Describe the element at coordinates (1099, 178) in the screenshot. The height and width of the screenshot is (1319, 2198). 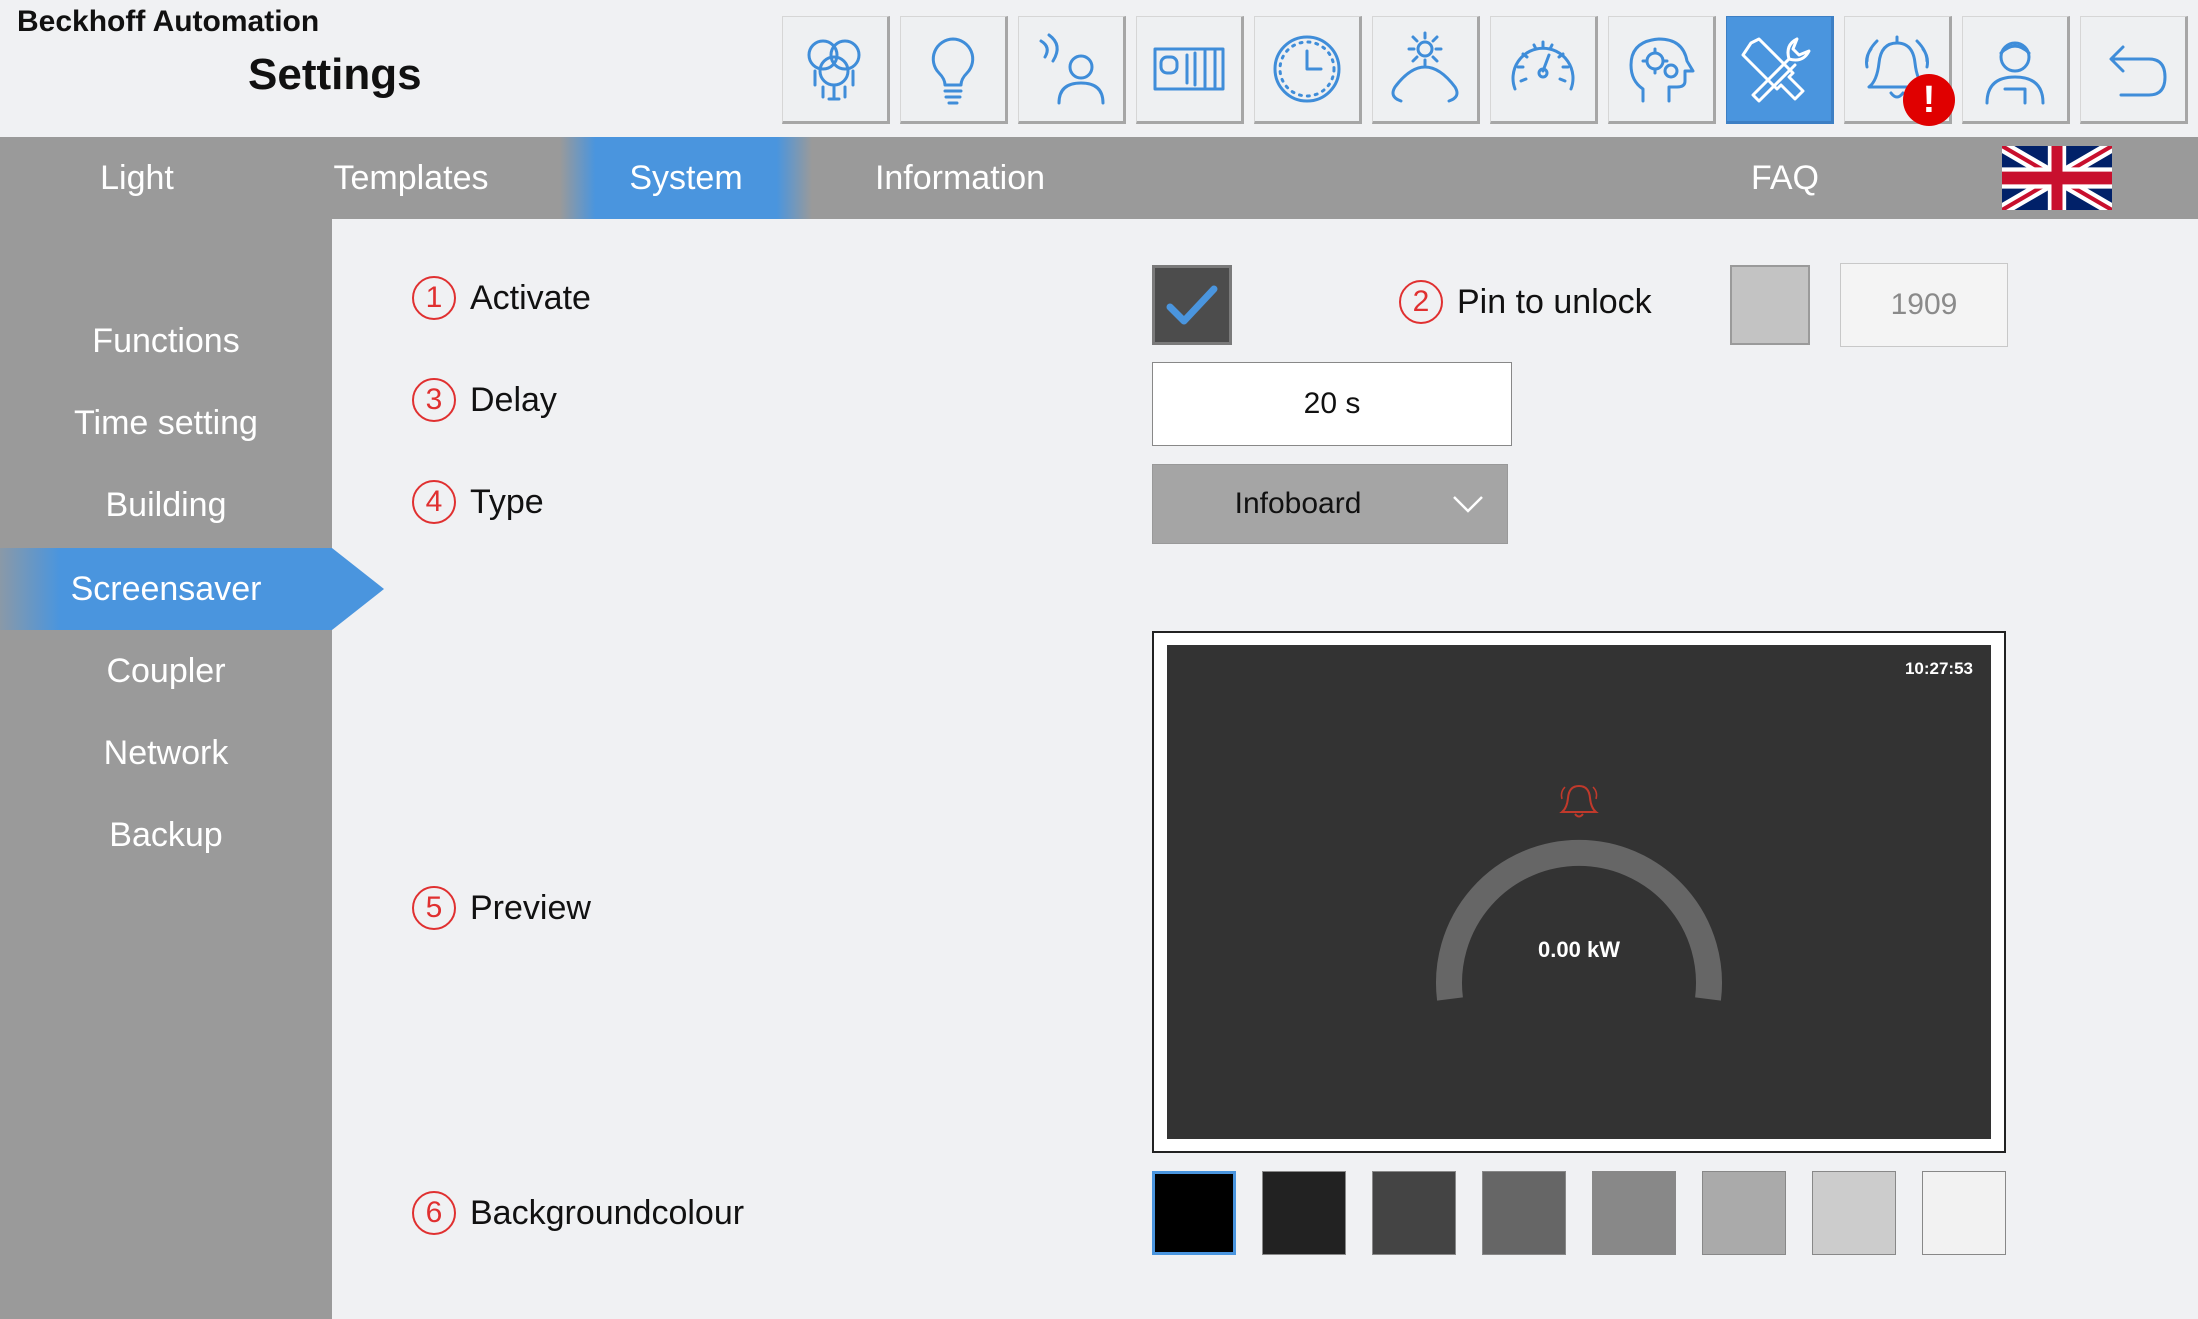
I see `top-navigation: Light Templates System Information FAQ` at that location.